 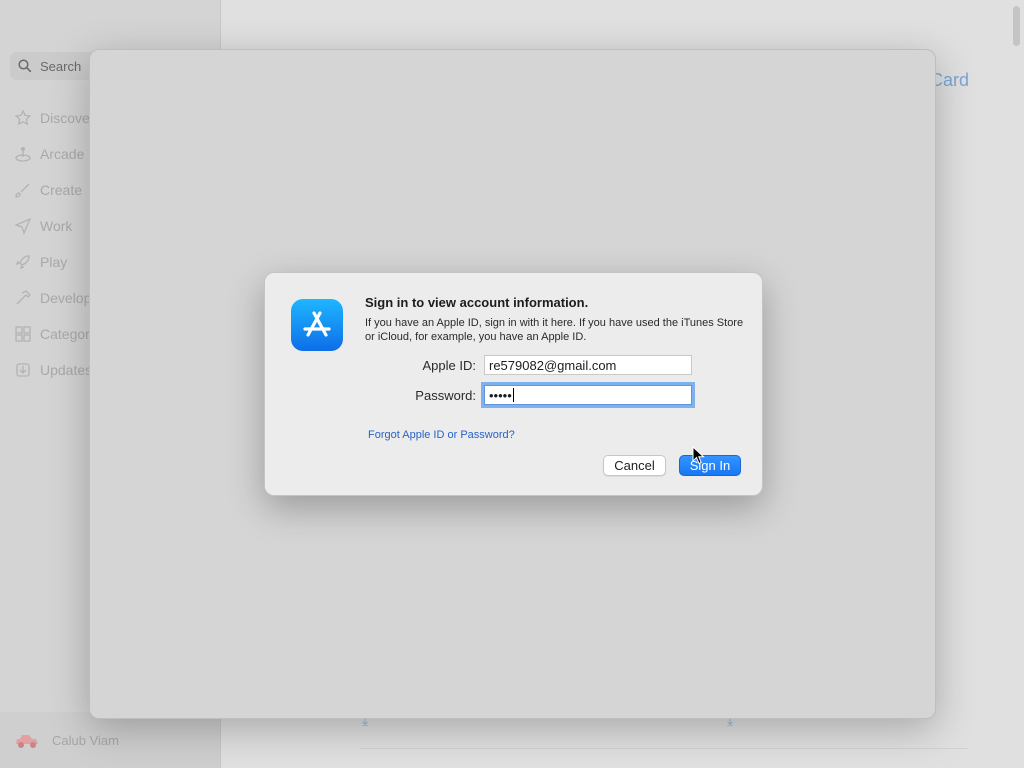 What do you see at coordinates (1016, 26) in the screenshot?
I see `scrollbar` at bounding box center [1016, 26].